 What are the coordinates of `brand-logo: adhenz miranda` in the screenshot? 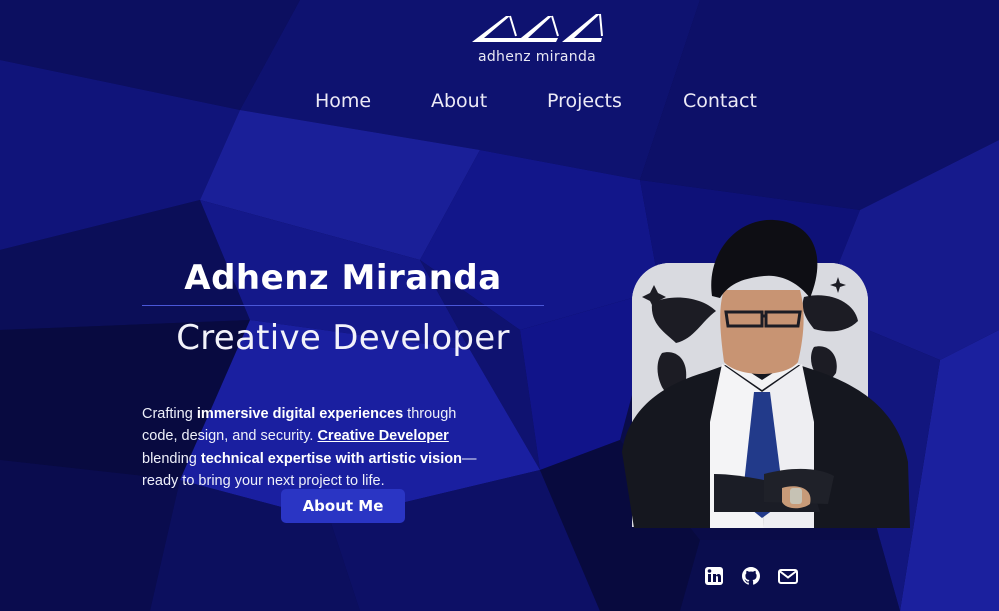 It's located at (540, 41).